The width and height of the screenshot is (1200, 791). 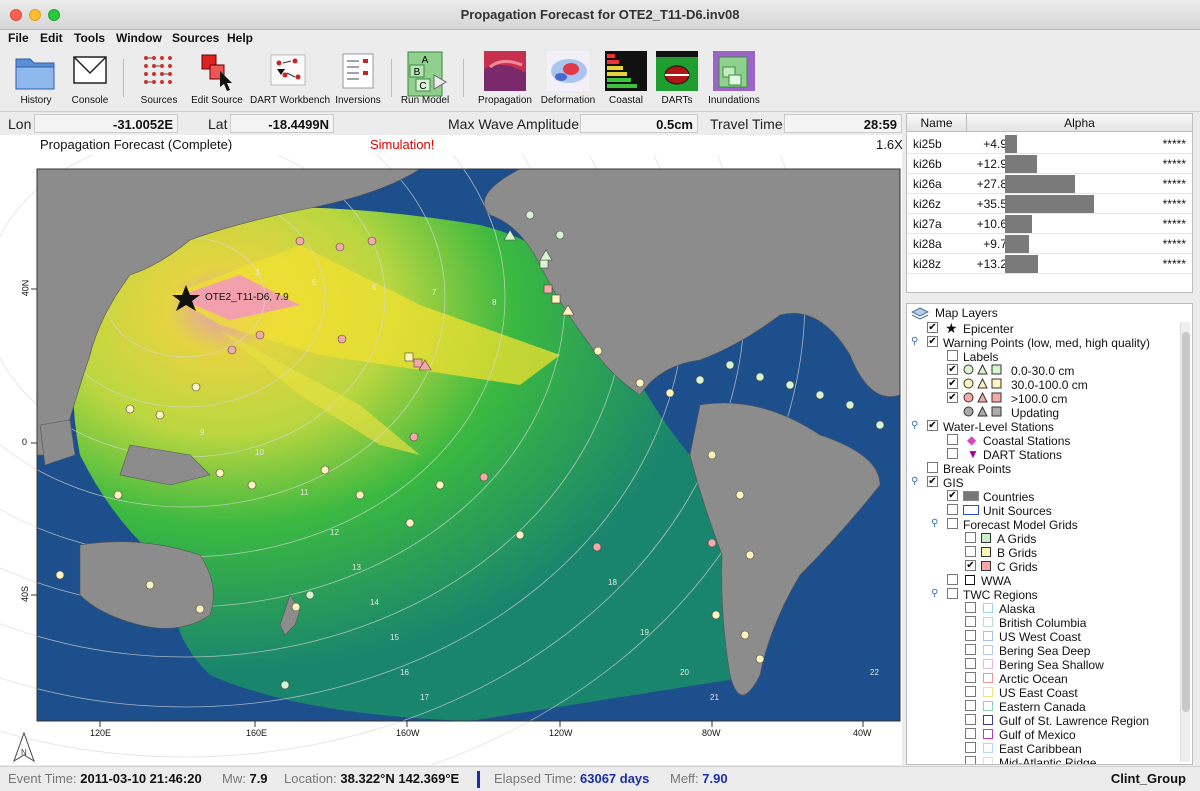 I want to click on menu-file: File, so click(x=18, y=38).